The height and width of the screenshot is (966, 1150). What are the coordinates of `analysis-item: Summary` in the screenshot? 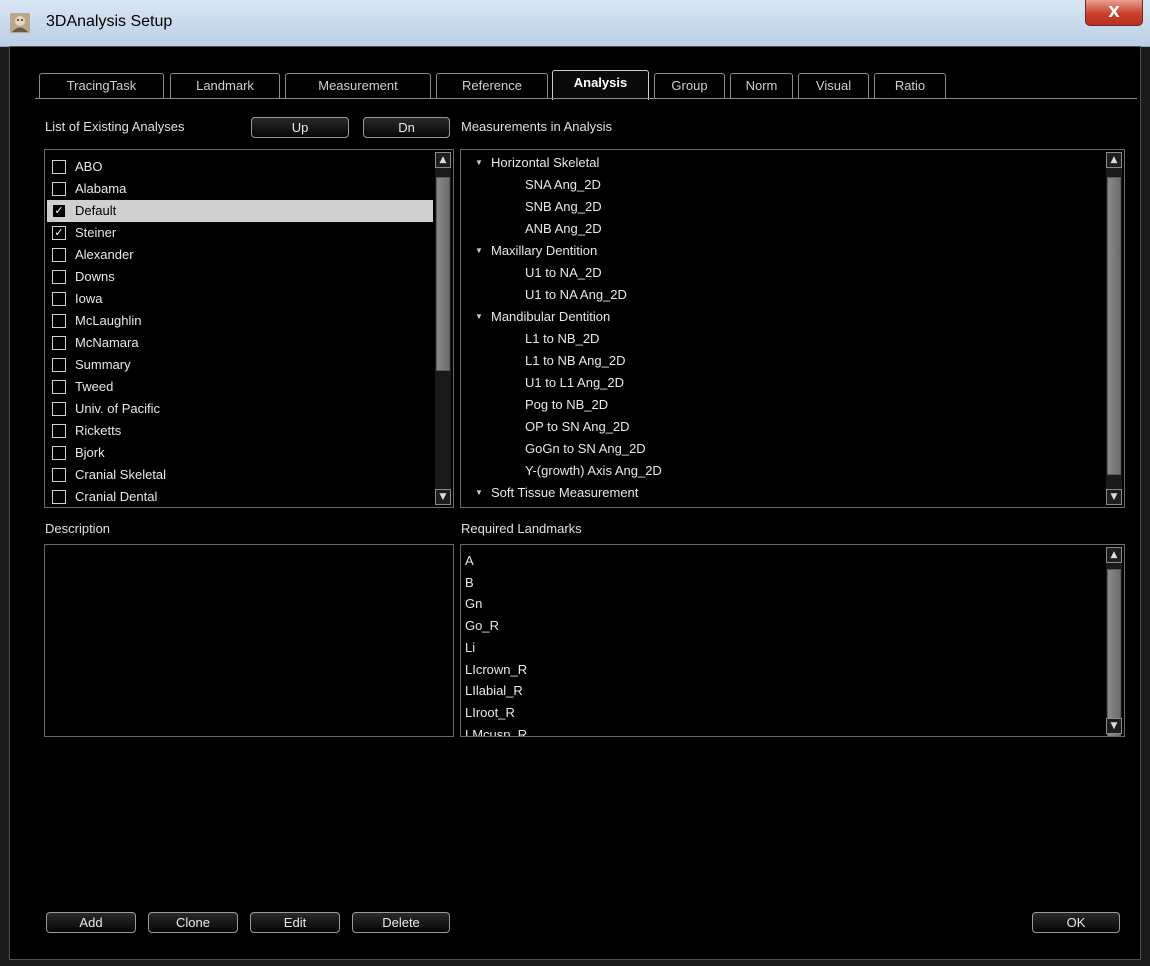 It's located at (240, 365).